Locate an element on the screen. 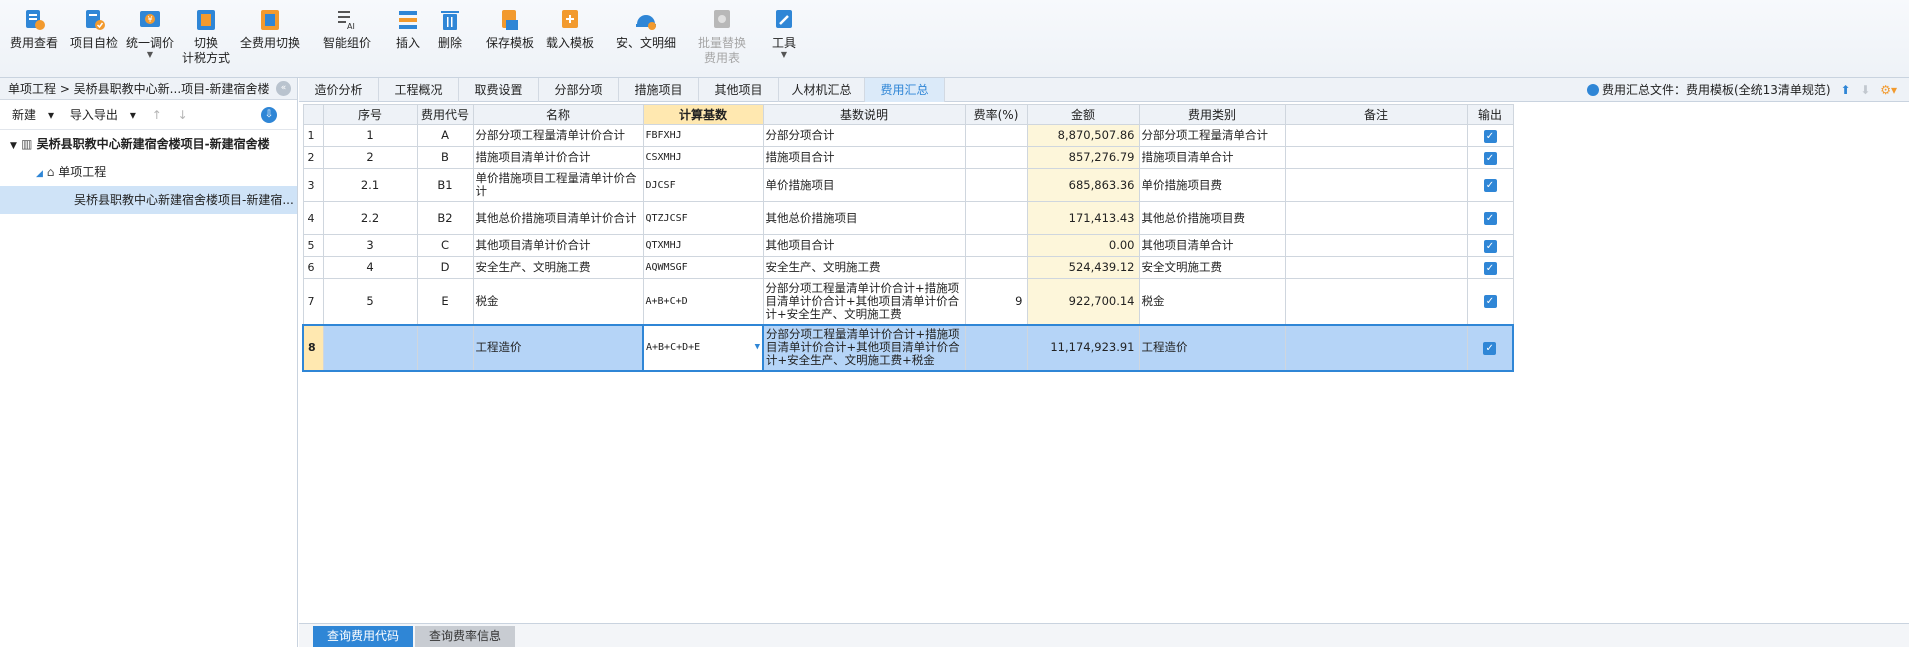 Image resolution: width=1909 pixels, height=647 pixels. load-template-button: 载入模板 is located at coordinates (570, 29).